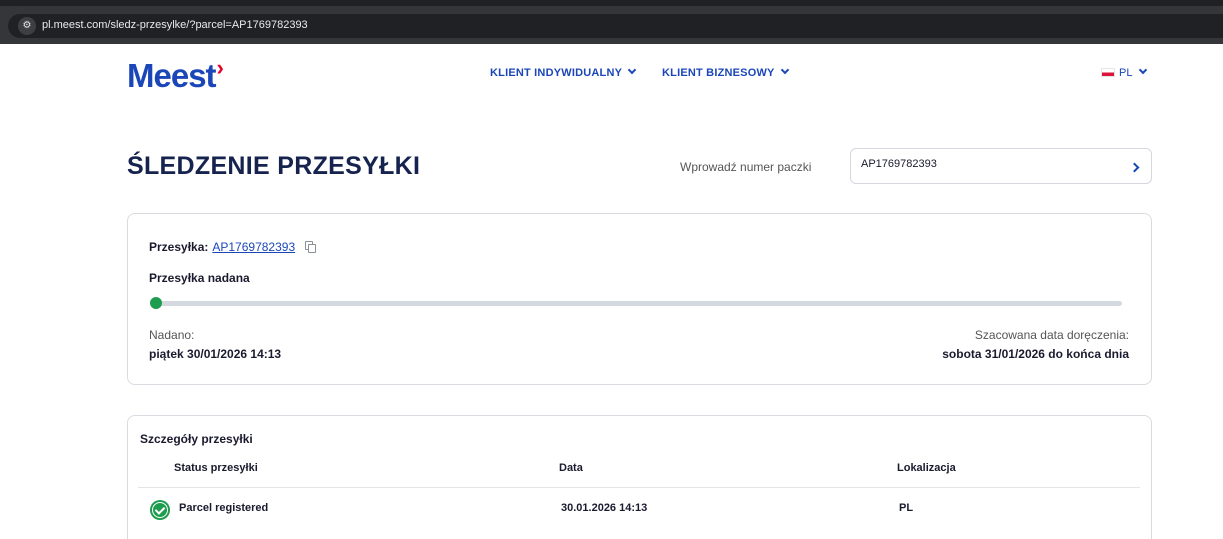 The image size is (1223, 539). Describe the element at coordinates (215, 354) in the screenshot. I see `sent-date: piątek 30/01/2026 14:13` at that location.